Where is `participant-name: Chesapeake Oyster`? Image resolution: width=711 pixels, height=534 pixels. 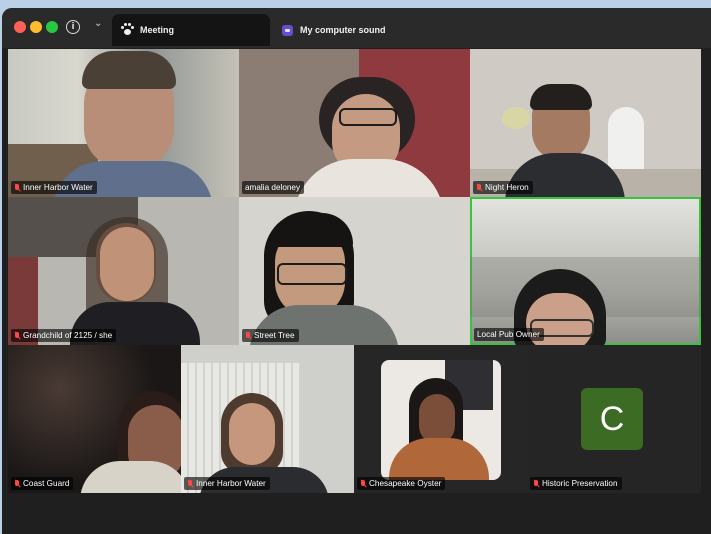 participant-name: Chesapeake Oyster is located at coordinates (405, 483).